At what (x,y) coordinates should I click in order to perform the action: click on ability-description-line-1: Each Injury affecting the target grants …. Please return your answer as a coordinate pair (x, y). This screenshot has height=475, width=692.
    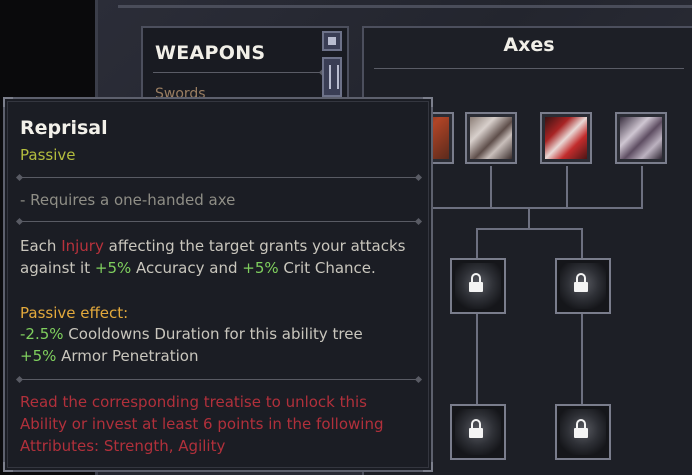
    Looking at the image, I should click on (212, 246).